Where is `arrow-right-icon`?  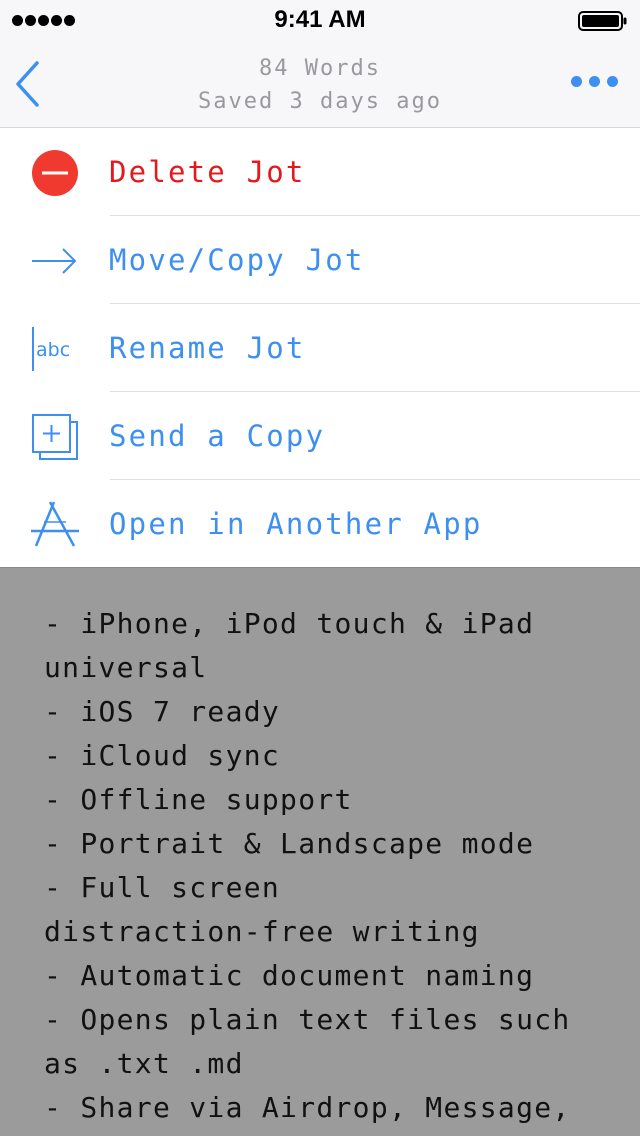 arrow-right-icon is located at coordinates (54, 261).